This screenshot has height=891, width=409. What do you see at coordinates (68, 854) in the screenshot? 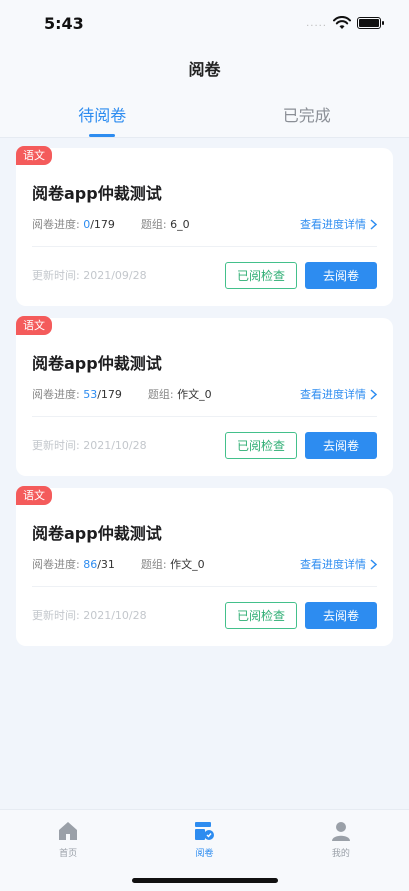
I see `tabbar-label-home: 首页` at bounding box center [68, 854].